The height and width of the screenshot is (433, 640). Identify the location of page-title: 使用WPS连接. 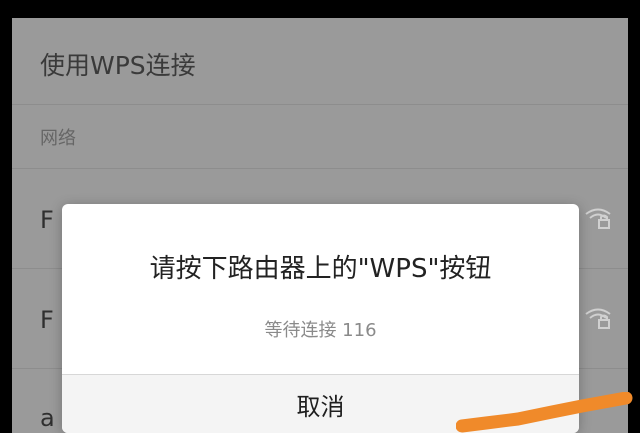
(118, 65).